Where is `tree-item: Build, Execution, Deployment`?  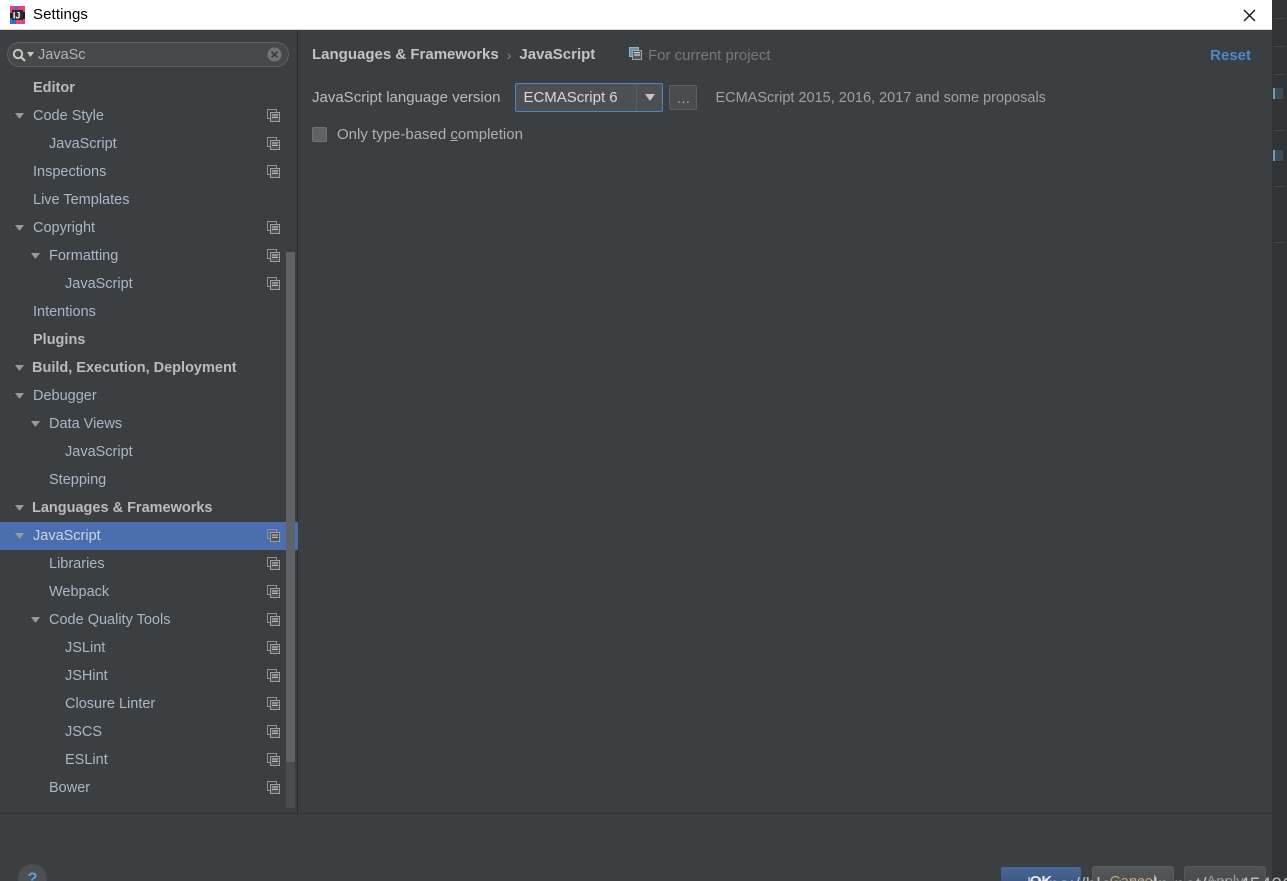 tree-item: Build, Execution, Deployment is located at coordinates (149, 368).